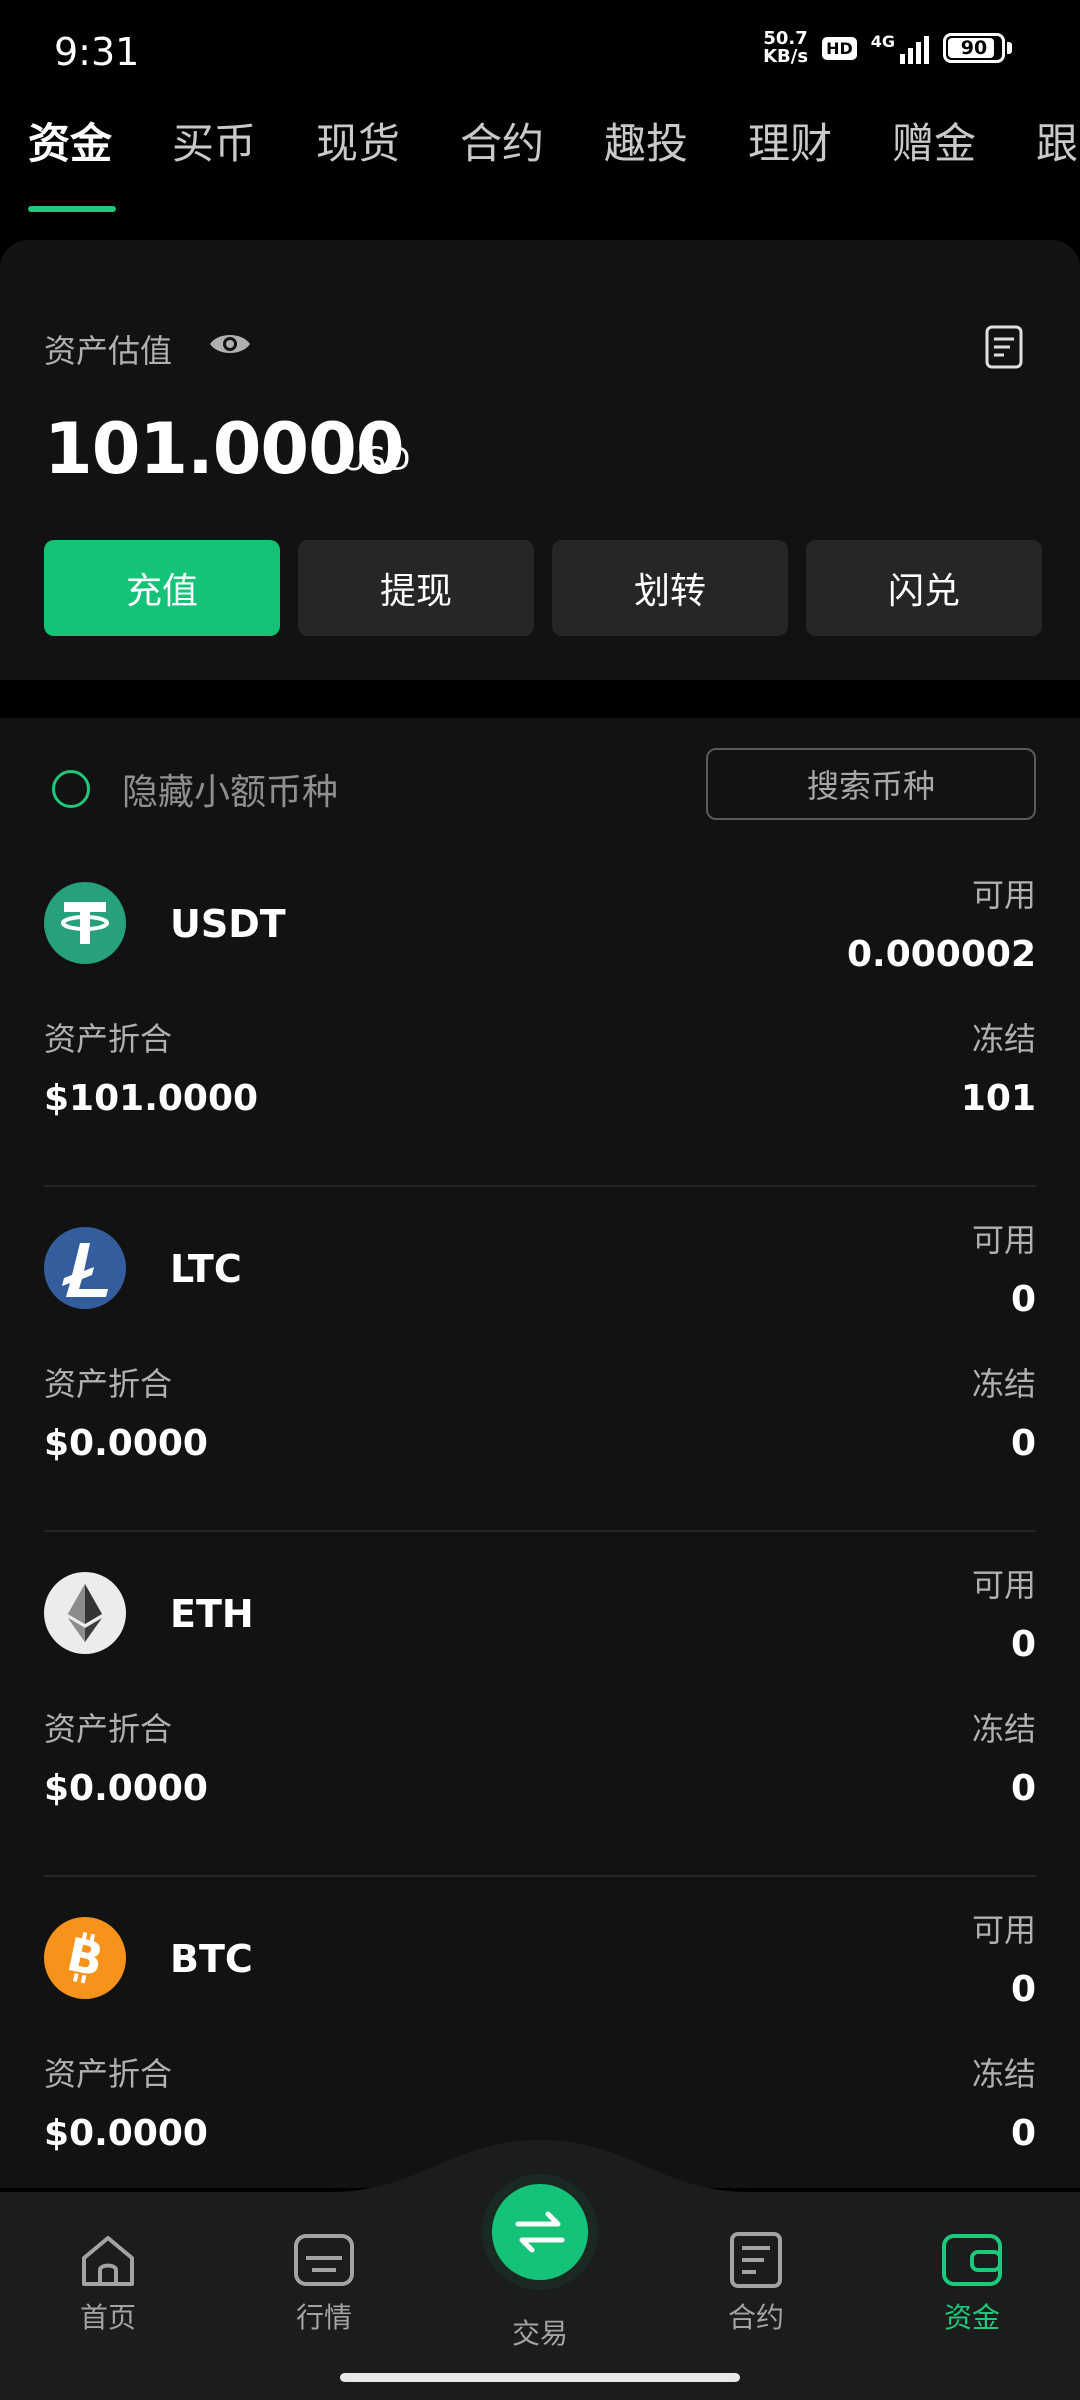  I want to click on tab-finance: 理财, so click(790, 140).